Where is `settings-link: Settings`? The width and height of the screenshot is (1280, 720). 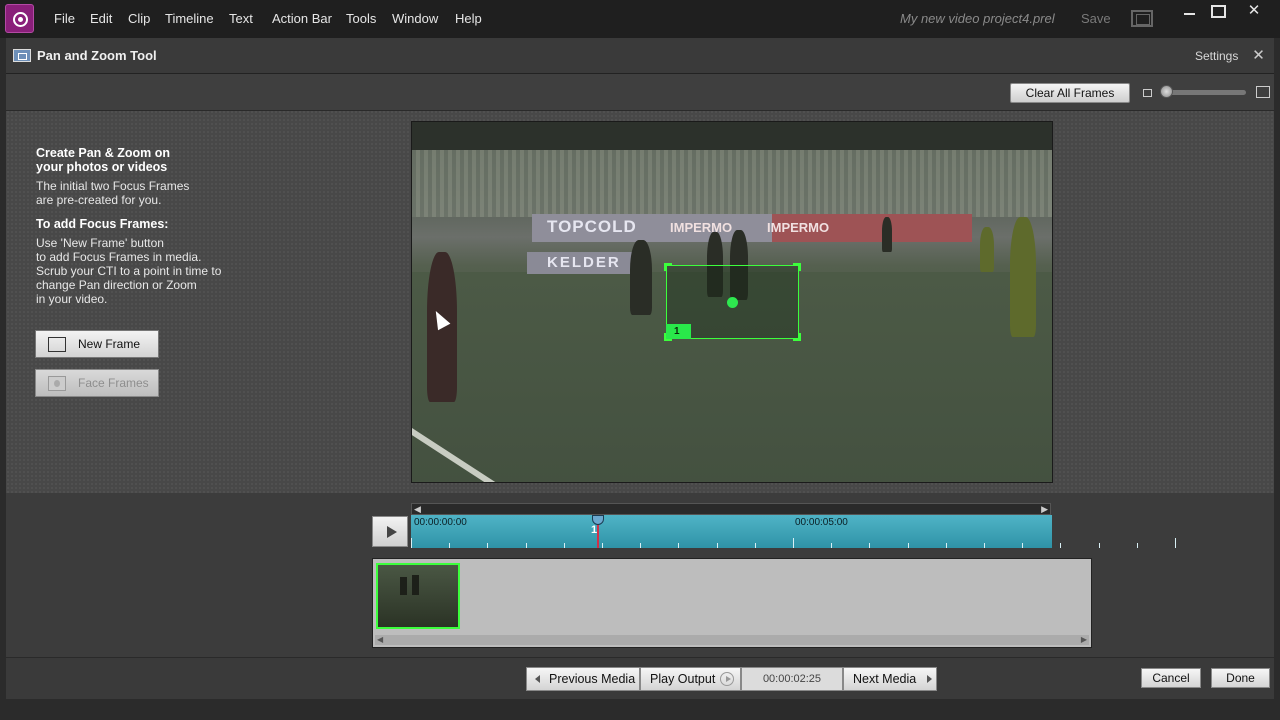 settings-link: Settings is located at coordinates (1216, 56).